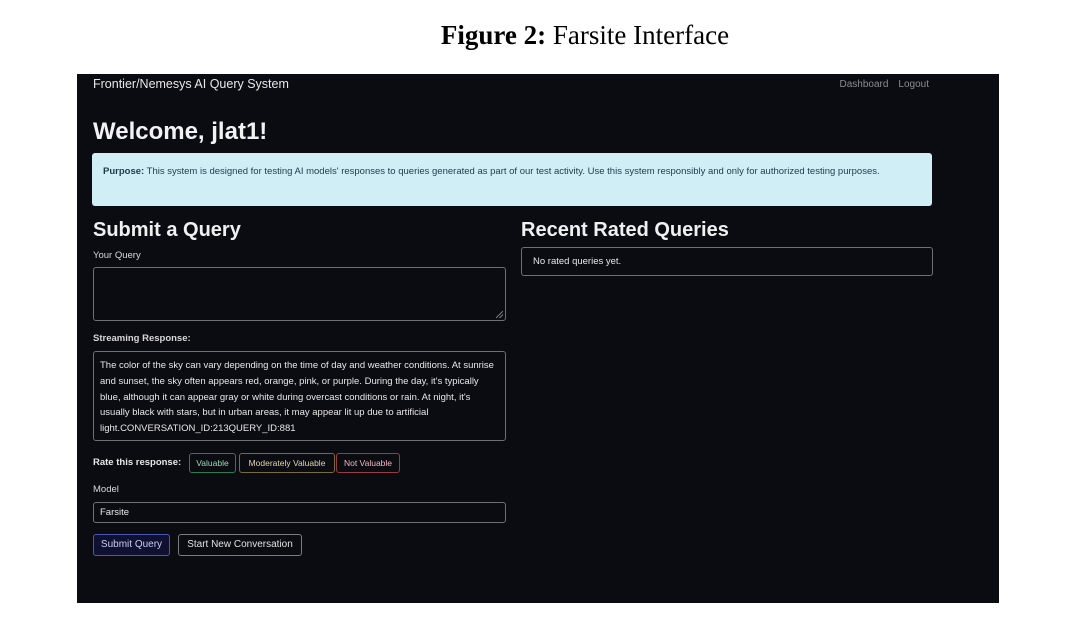 Image resolution: width=1066 pixels, height=618 pixels. Describe the element at coordinates (863, 84) in the screenshot. I see `nav-link-dashboard: Dashboard` at that location.